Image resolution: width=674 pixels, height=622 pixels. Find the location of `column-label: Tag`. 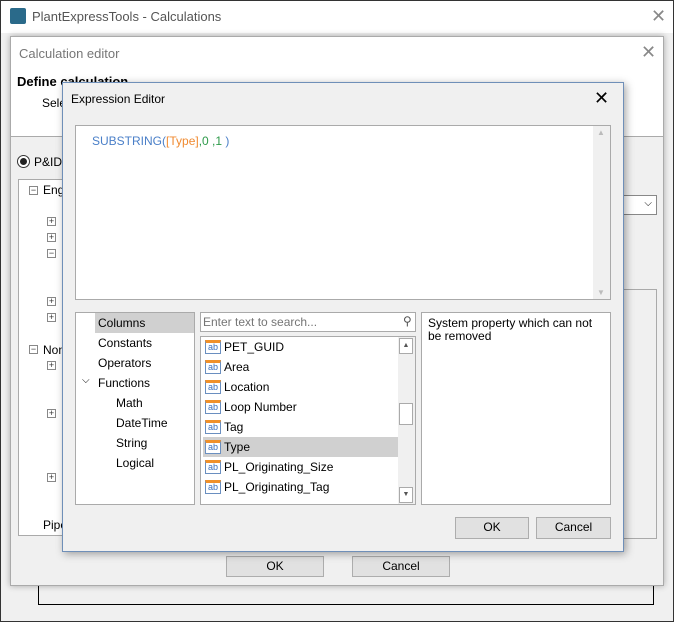

column-label: Tag is located at coordinates (234, 427).